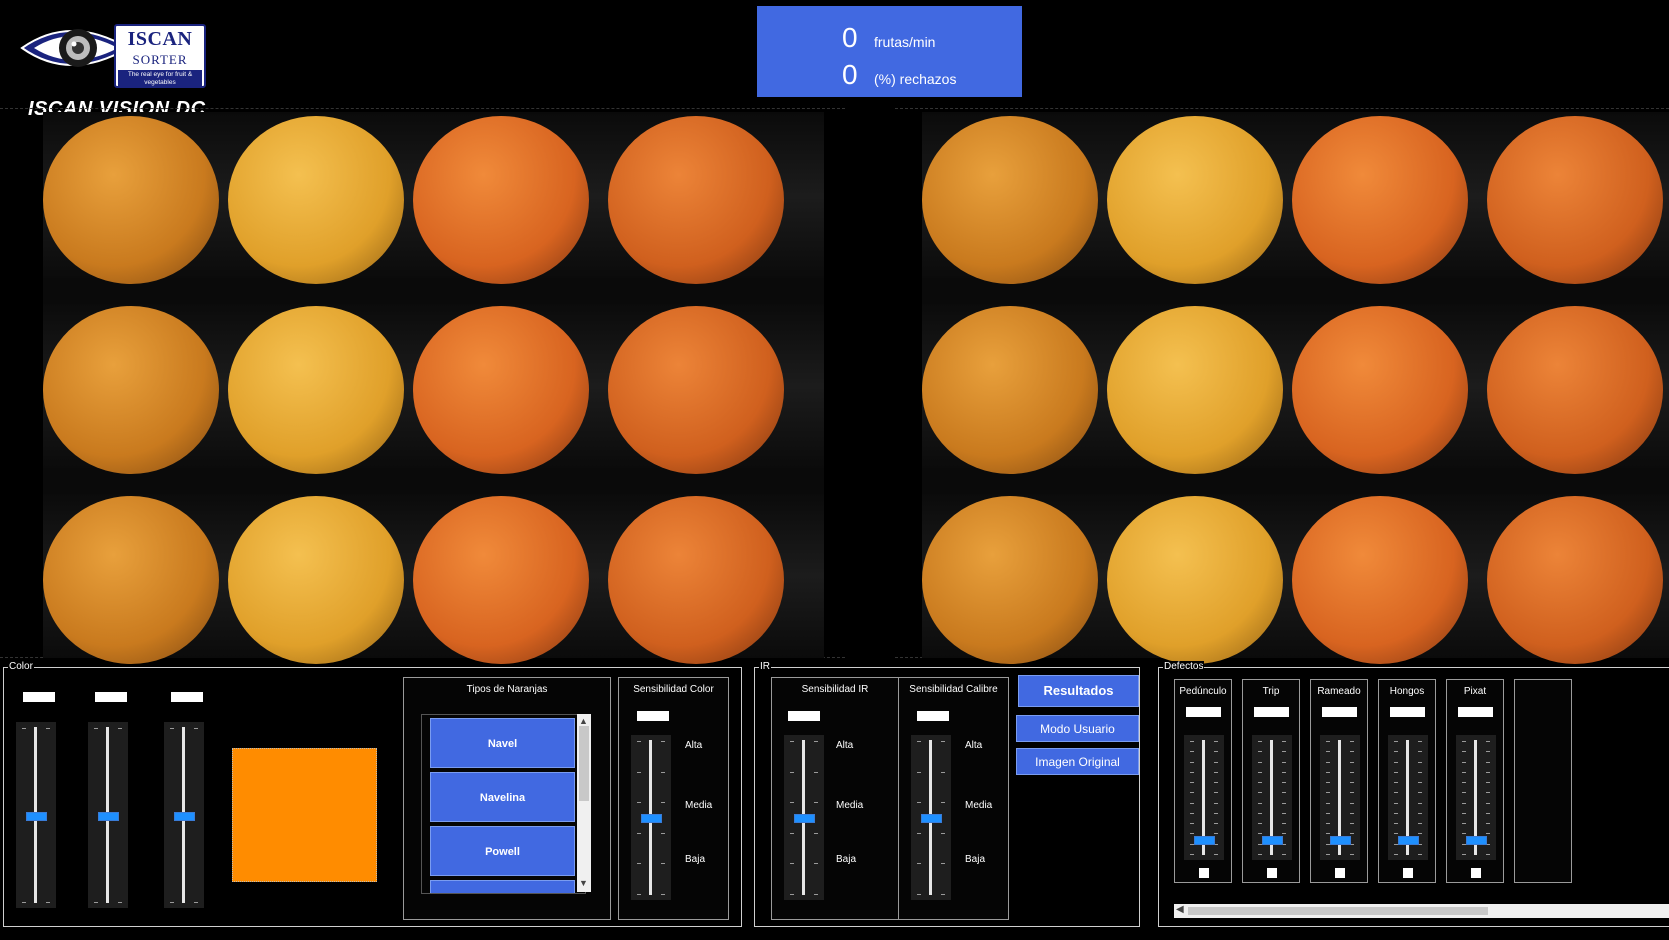  What do you see at coordinates (187, 697) in the screenshot?
I see `slider-value-b` at bounding box center [187, 697].